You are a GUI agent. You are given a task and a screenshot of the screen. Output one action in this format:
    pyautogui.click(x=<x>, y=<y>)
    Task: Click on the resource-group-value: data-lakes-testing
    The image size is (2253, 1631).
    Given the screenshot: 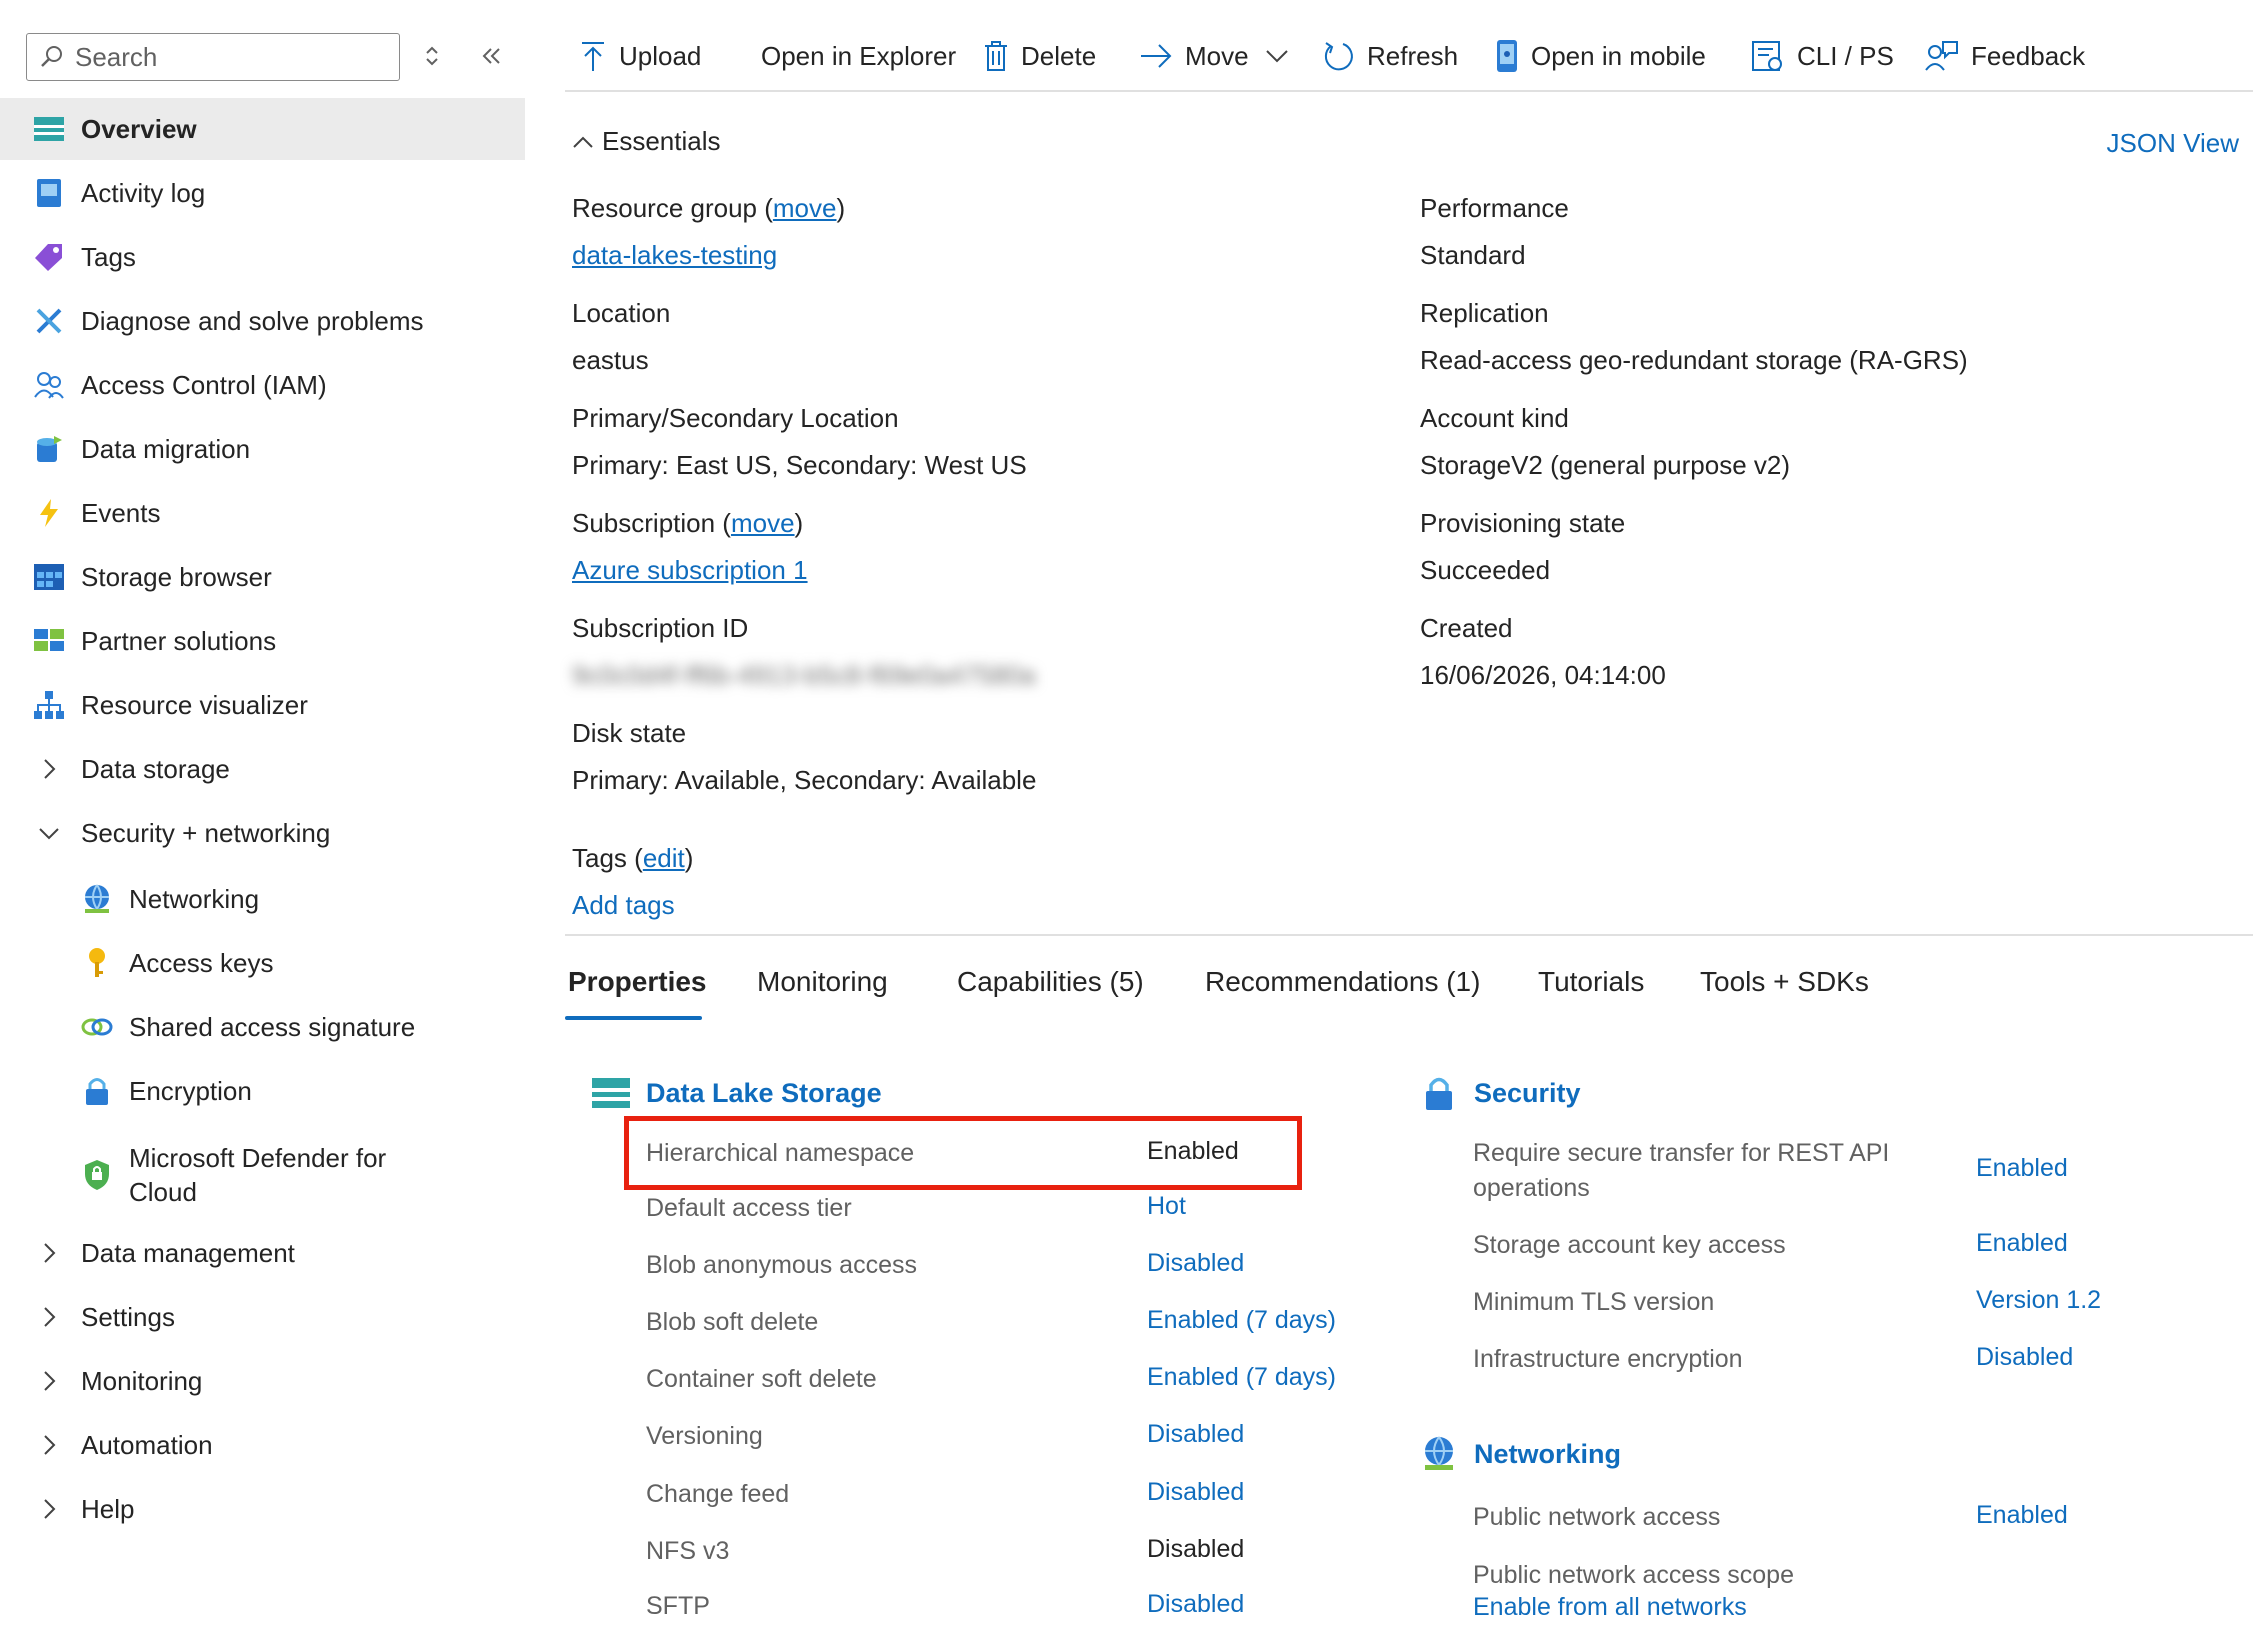 What is the action you would take?
    pyautogui.click(x=674, y=255)
    